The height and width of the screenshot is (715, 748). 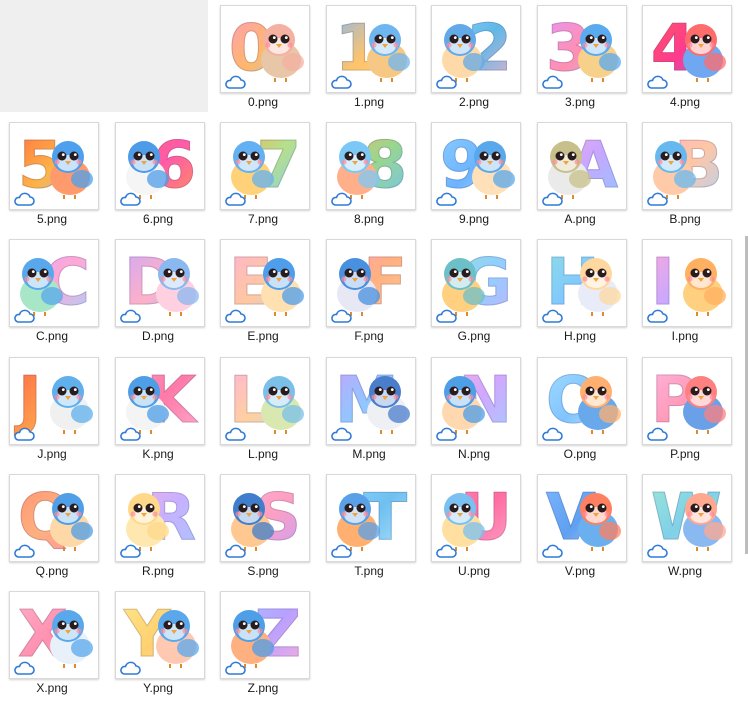 I want to click on file-tile-5: 5 5.png, so click(x=52, y=173).